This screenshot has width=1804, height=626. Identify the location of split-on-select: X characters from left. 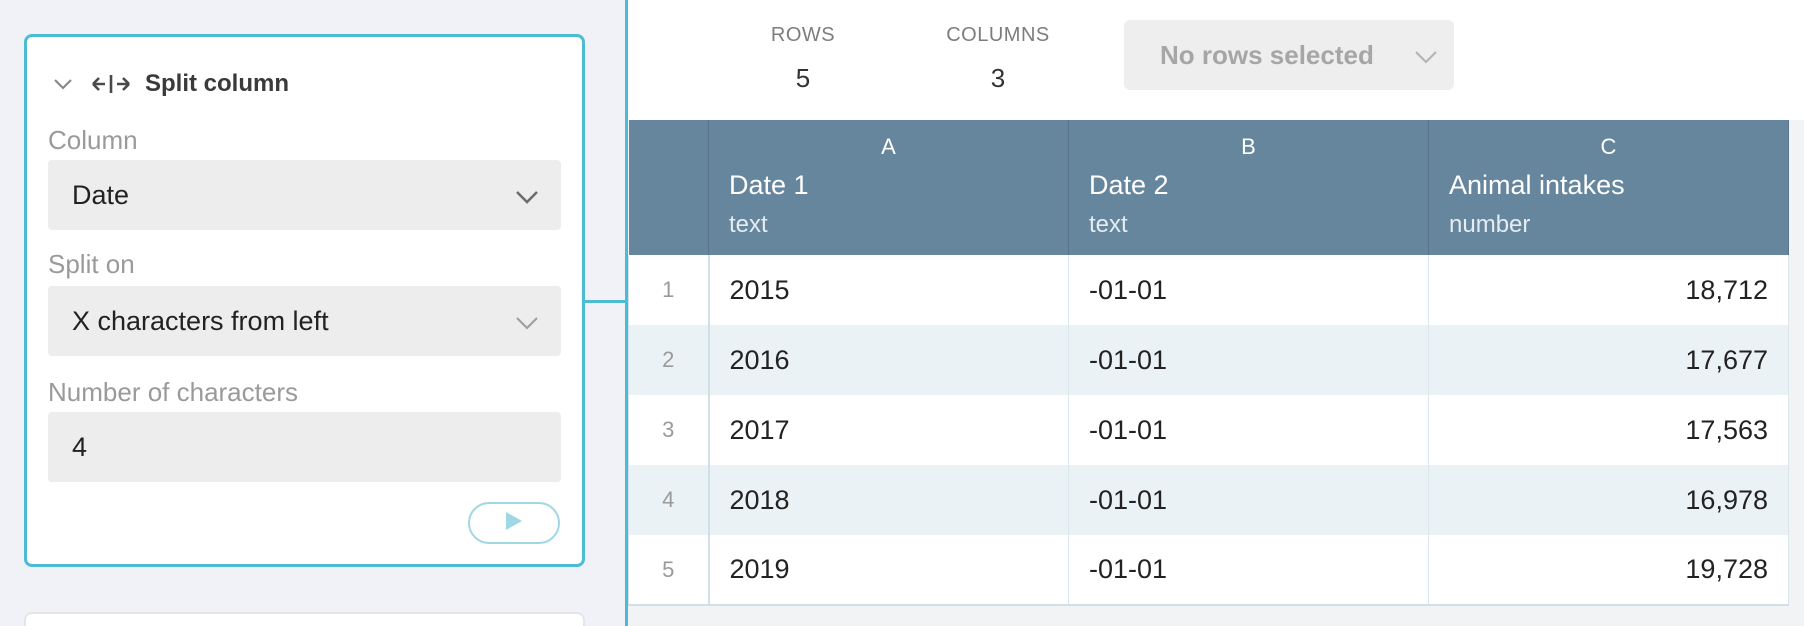
(304, 321).